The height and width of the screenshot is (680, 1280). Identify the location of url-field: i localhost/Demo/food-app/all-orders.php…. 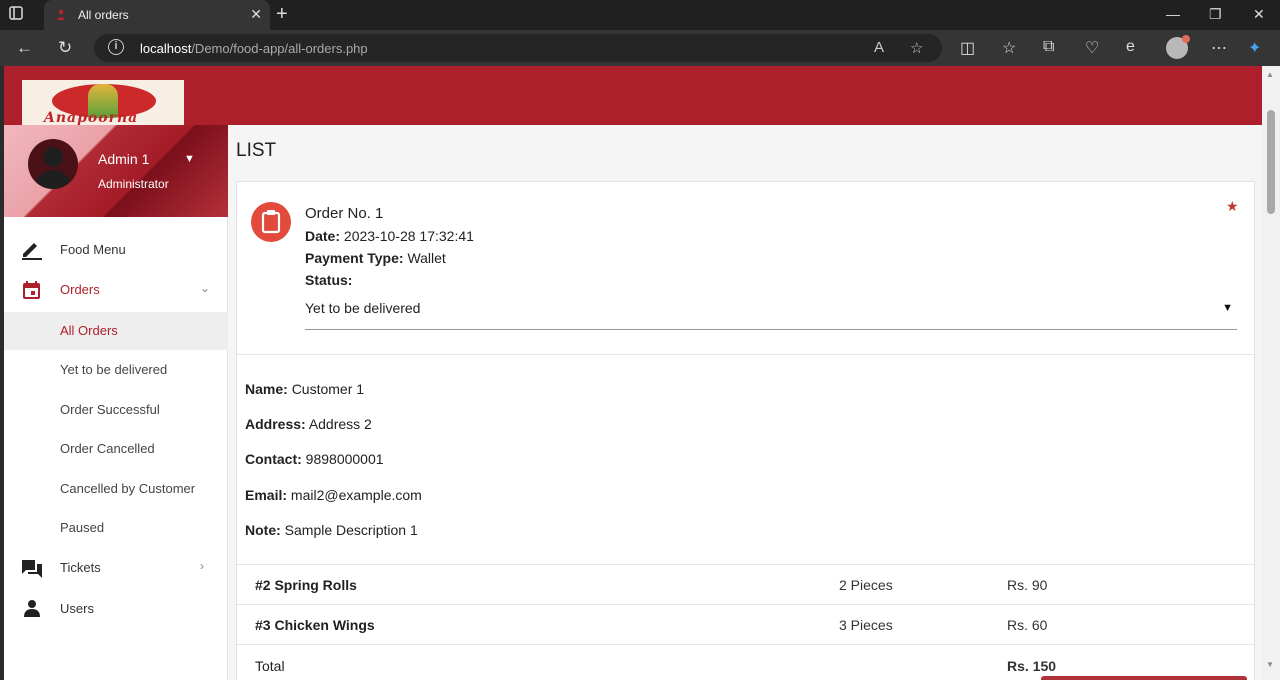
(518, 48).